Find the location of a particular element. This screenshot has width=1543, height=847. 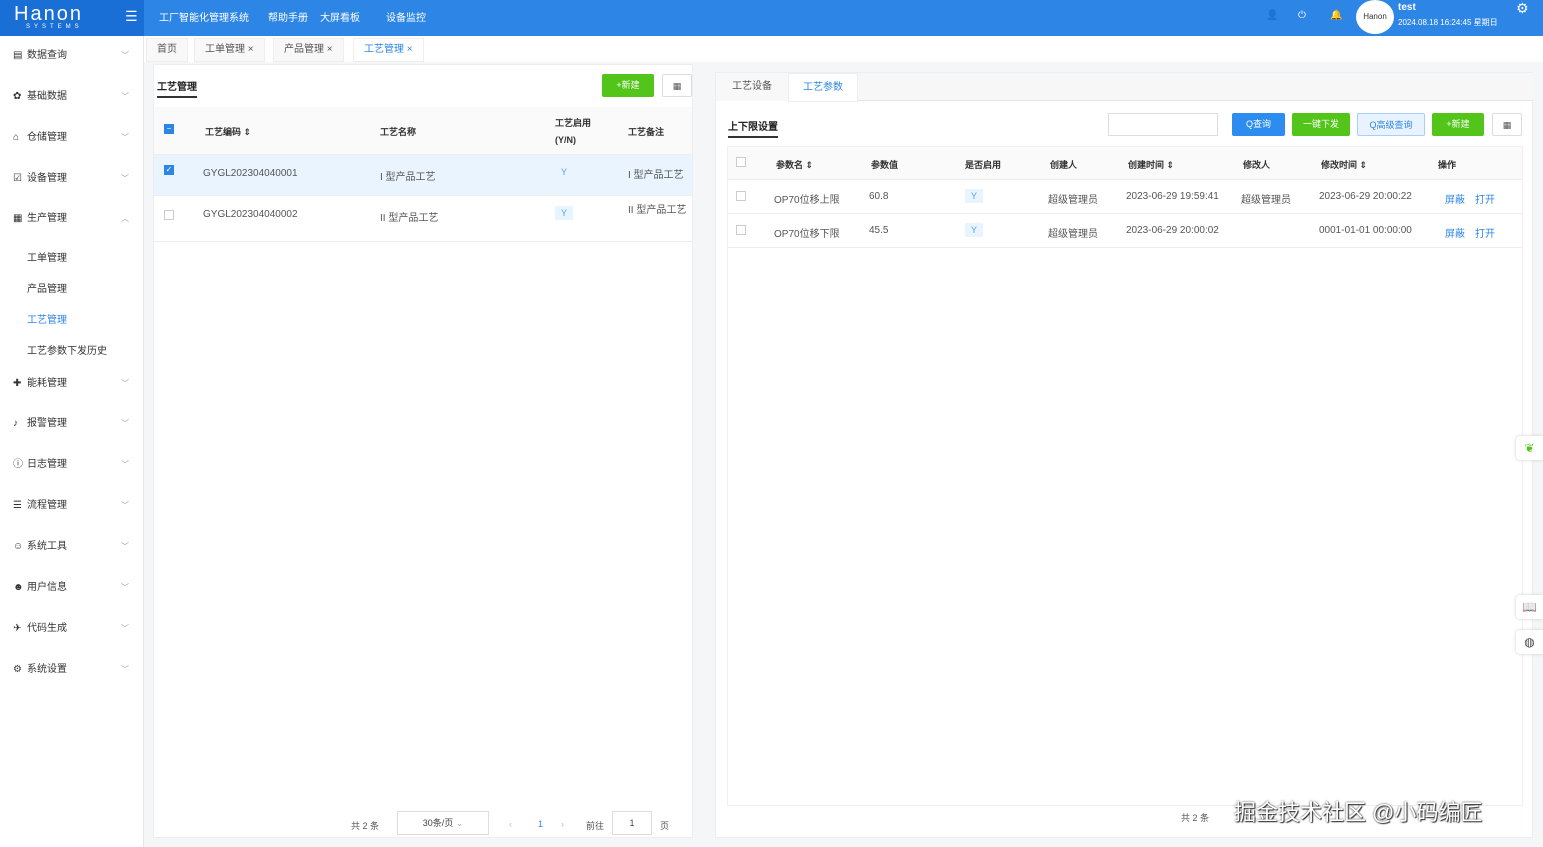

user-icon: 👤 is located at coordinates (1272, 15).